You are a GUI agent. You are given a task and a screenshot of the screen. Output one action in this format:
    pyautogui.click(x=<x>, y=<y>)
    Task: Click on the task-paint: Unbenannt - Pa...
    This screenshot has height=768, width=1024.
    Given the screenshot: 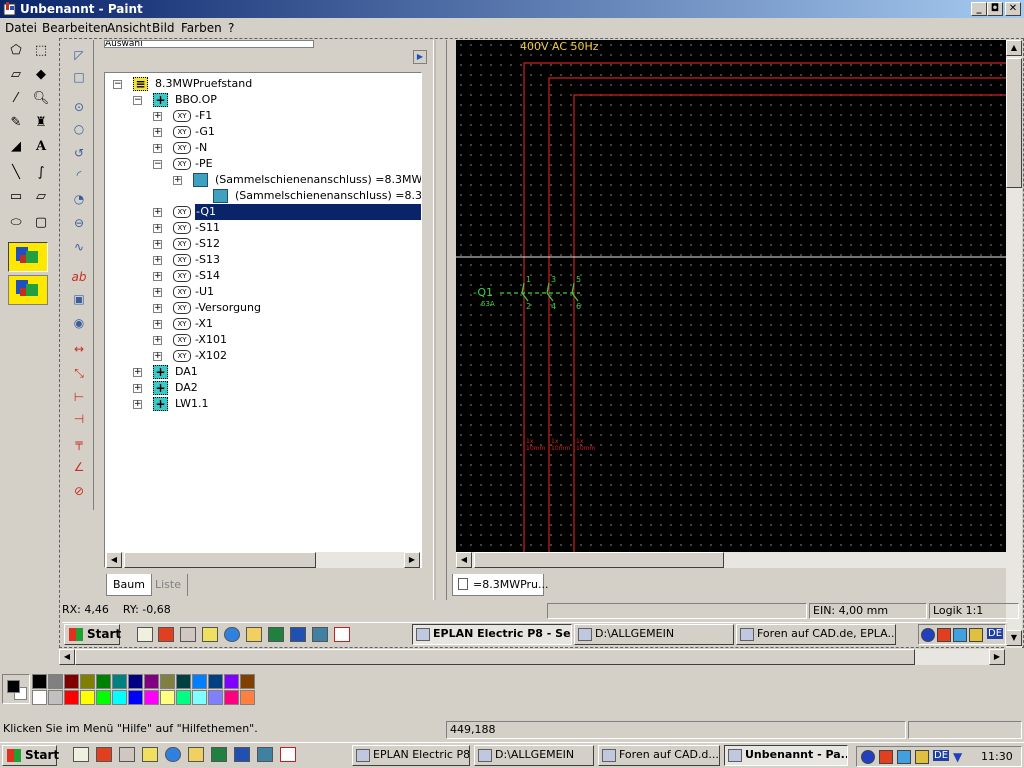 What is the action you would take?
    pyautogui.click(x=786, y=755)
    